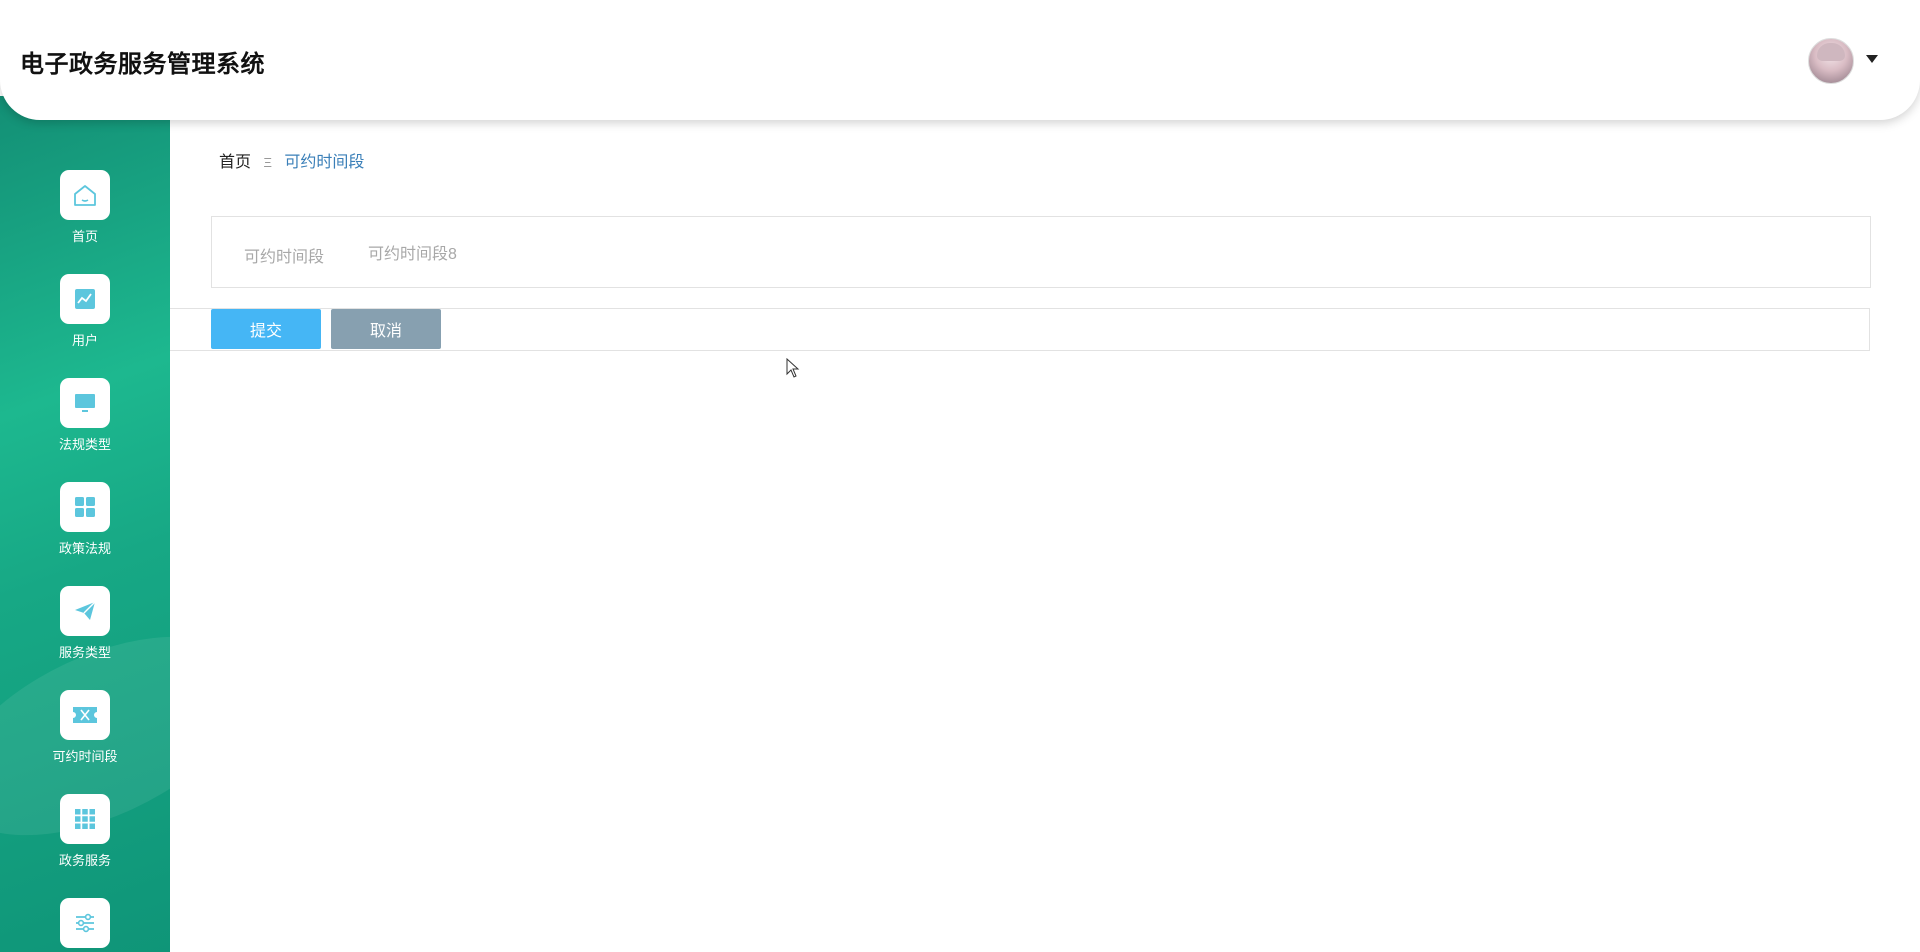 The width and height of the screenshot is (1920, 952). What do you see at coordinates (85, 819) in the screenshot?
I see `apps-grid-icon` at bounding box center [85, 819].